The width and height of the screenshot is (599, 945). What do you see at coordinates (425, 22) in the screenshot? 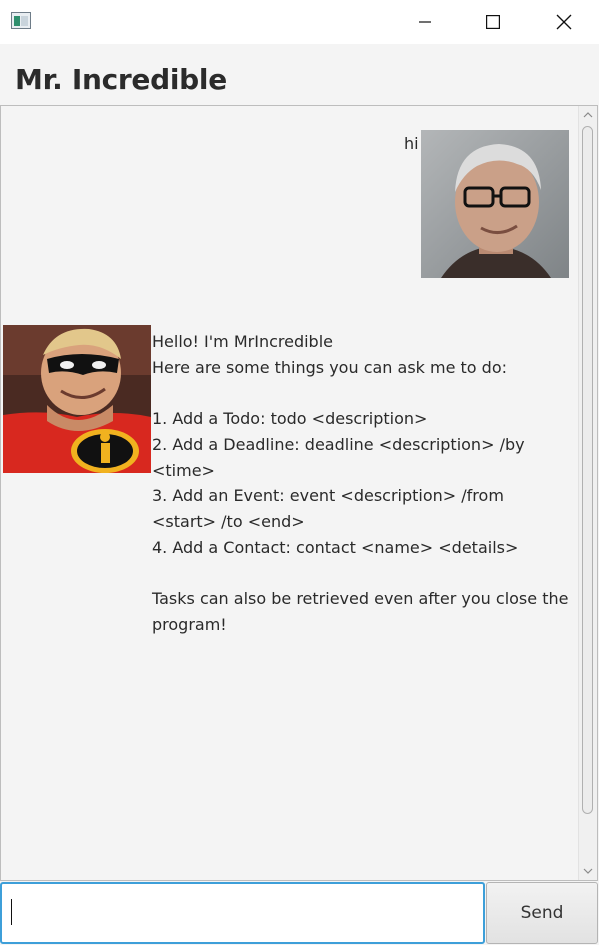
I see `minimize-icon` at bounding box center [425, 22].